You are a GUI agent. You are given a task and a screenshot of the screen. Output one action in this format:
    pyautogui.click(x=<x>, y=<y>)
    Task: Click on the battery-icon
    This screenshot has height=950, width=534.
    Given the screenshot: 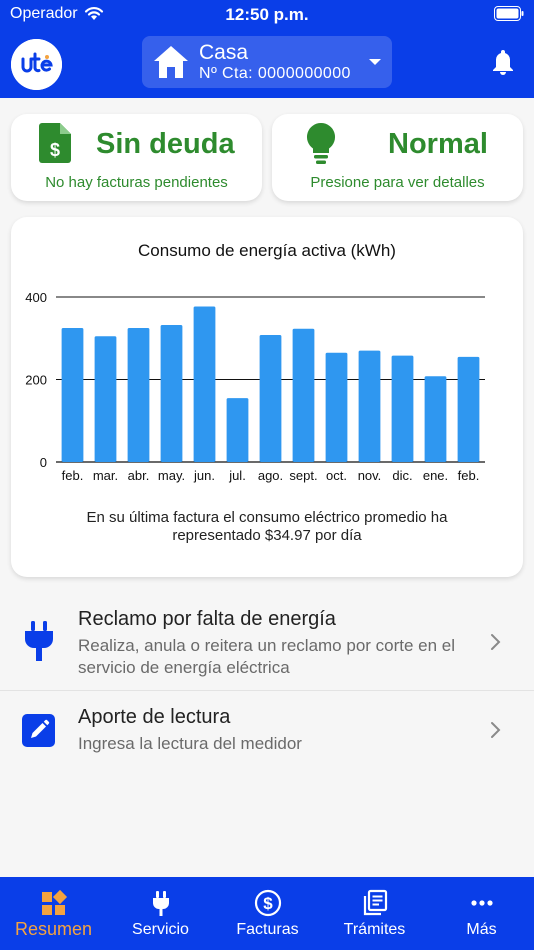 What is the action you would take?
    pyautogui.click(x=509, y=13)
    